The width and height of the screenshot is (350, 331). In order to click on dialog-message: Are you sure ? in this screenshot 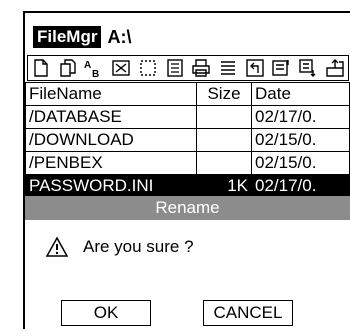, I will do `click(138, 246)`.